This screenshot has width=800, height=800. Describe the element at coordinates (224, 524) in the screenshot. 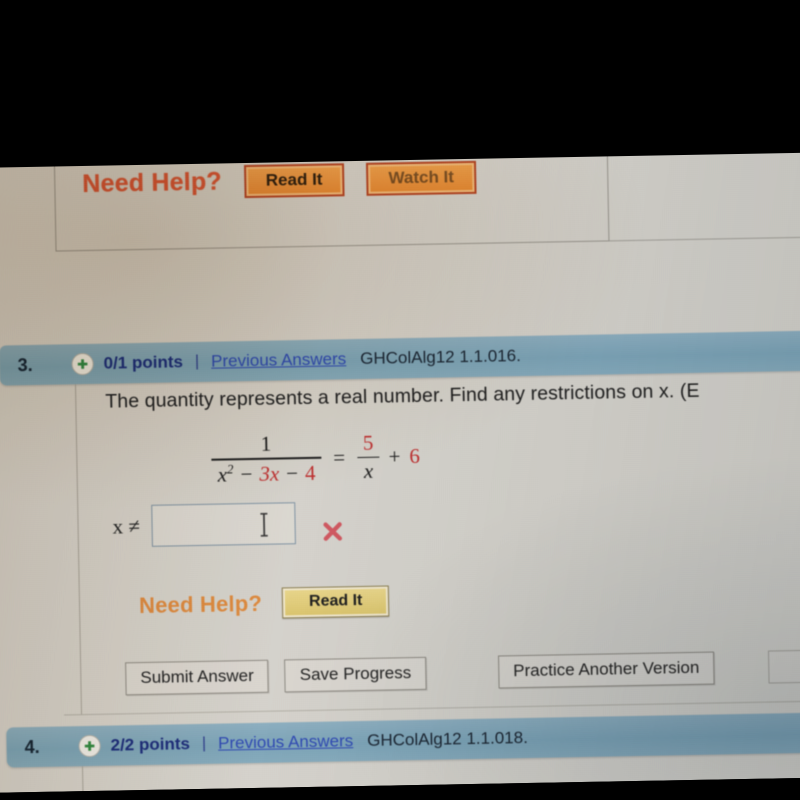

I see `answer-input` at that location.